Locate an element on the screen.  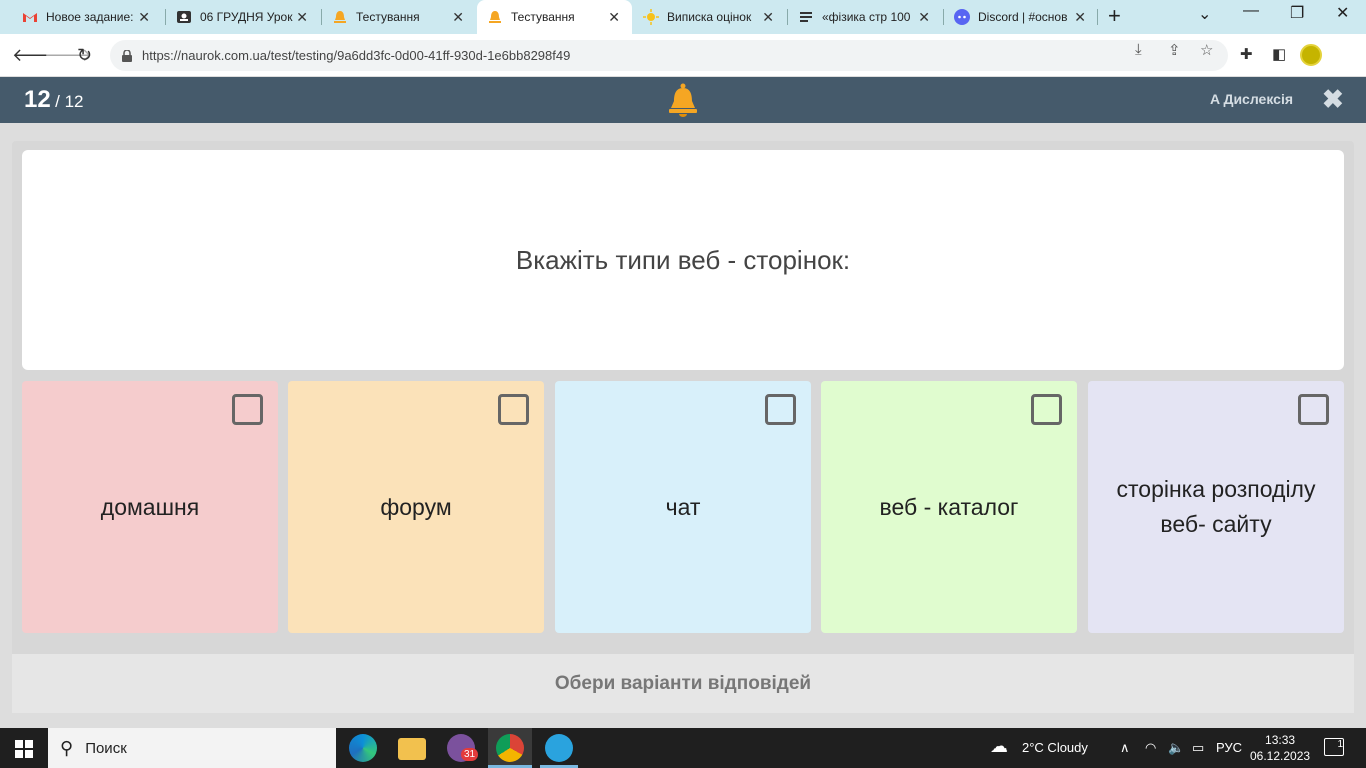
file-explorer-icon is located at coordinates (412, 749).